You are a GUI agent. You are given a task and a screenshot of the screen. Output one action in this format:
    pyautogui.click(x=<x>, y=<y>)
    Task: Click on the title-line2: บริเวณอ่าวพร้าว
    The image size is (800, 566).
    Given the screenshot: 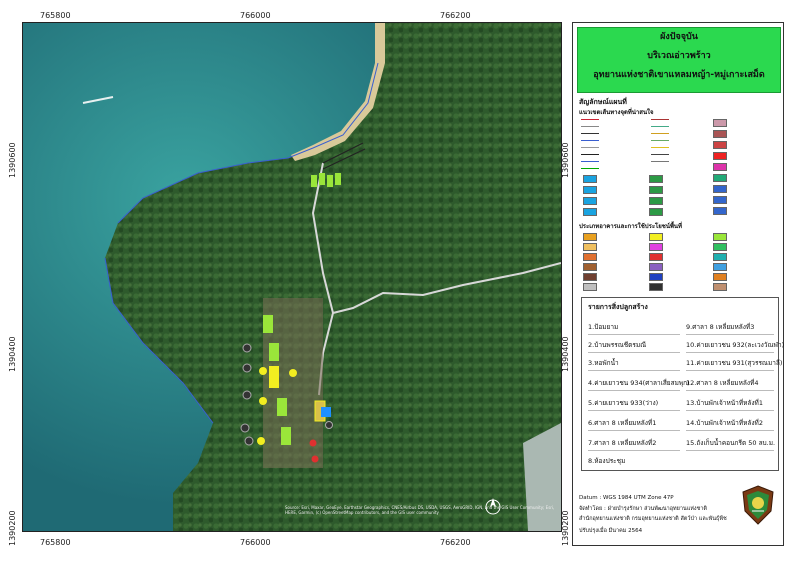 What is the action you would take?
    pyautogui.click(x=679, y=56)
    